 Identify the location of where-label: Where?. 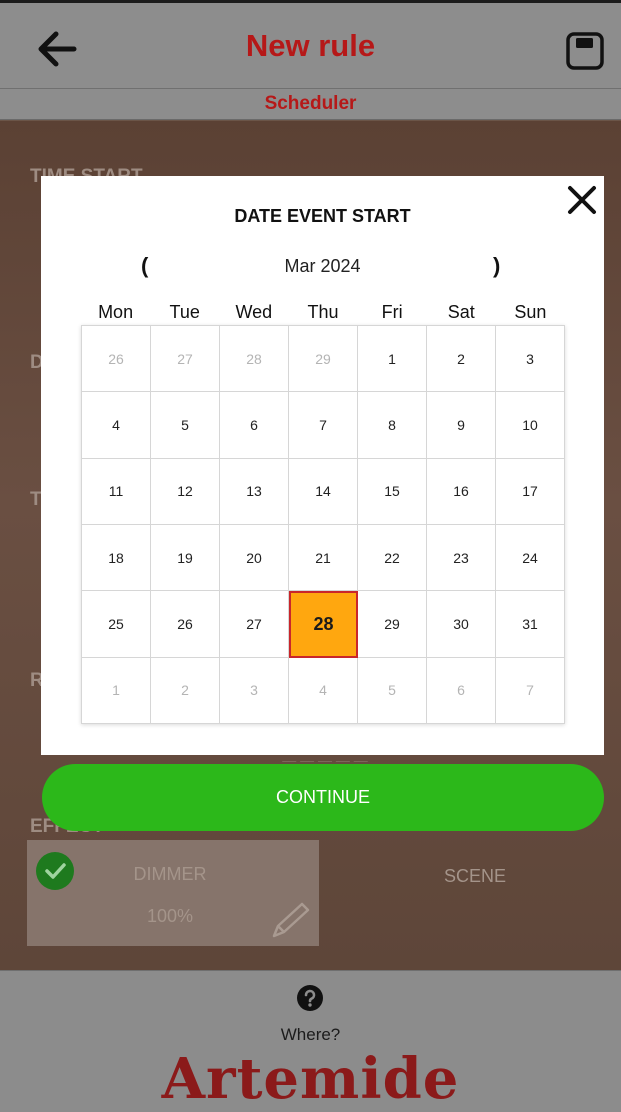
(310, 1035).